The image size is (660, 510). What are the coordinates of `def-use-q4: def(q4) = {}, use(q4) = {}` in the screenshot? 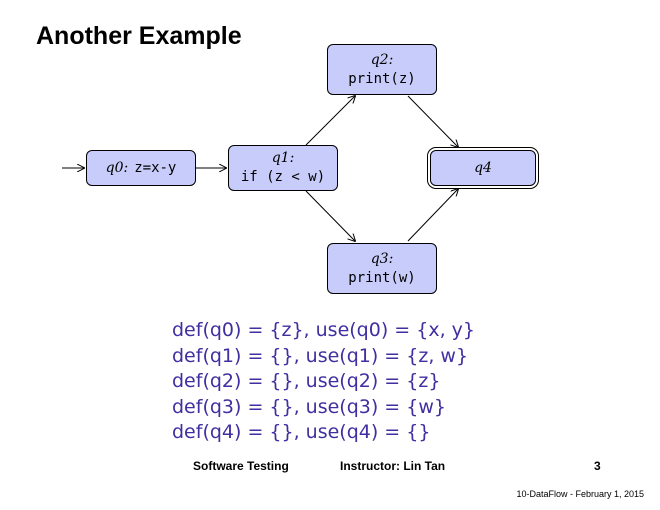 It's located at (301, 432).